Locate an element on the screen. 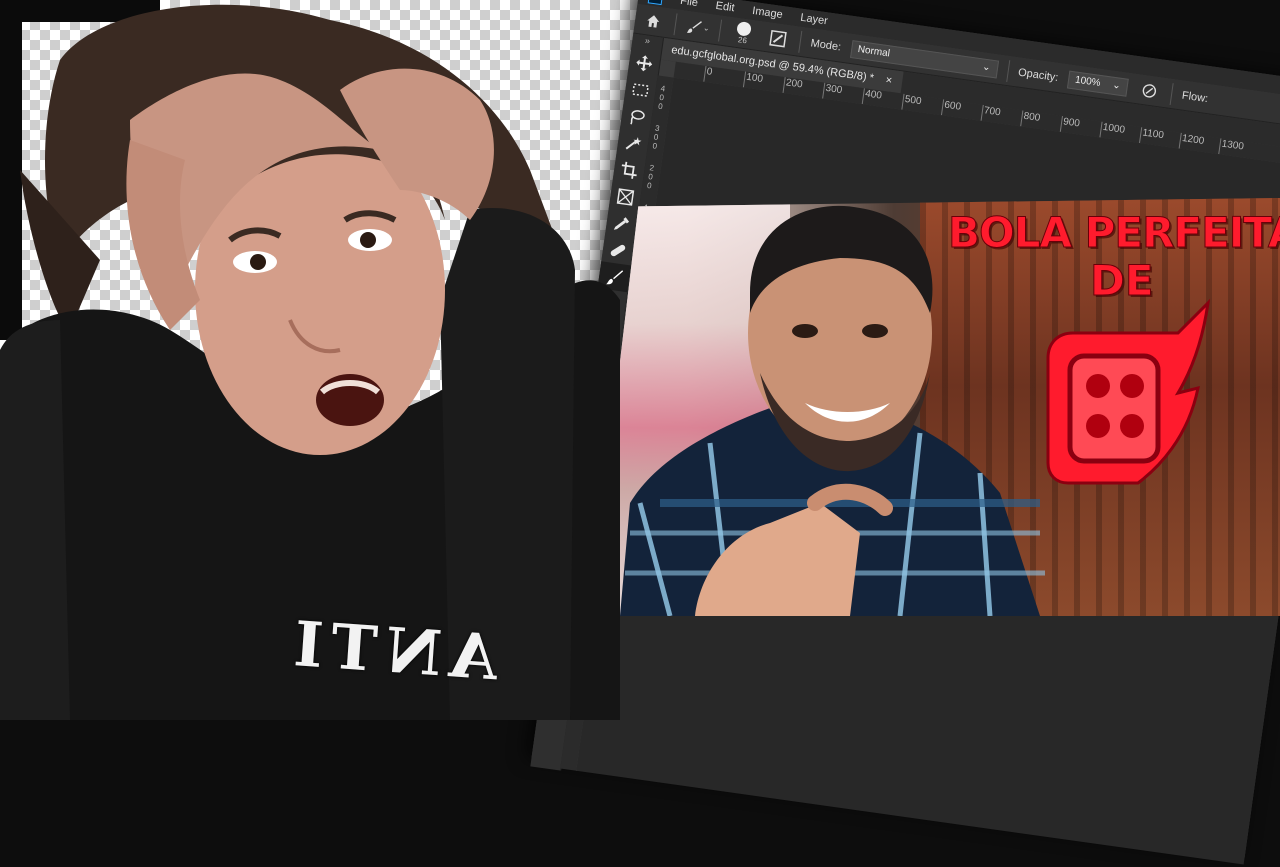 Image resolution: width=1280 pixels, height=867 pixels. flow-label: Flow: is located at coordinates (1195, 97).